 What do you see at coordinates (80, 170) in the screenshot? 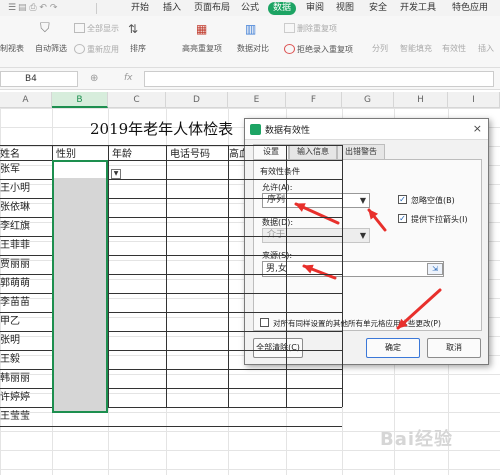
I see `active-cell` at bounding box center [80, 170].